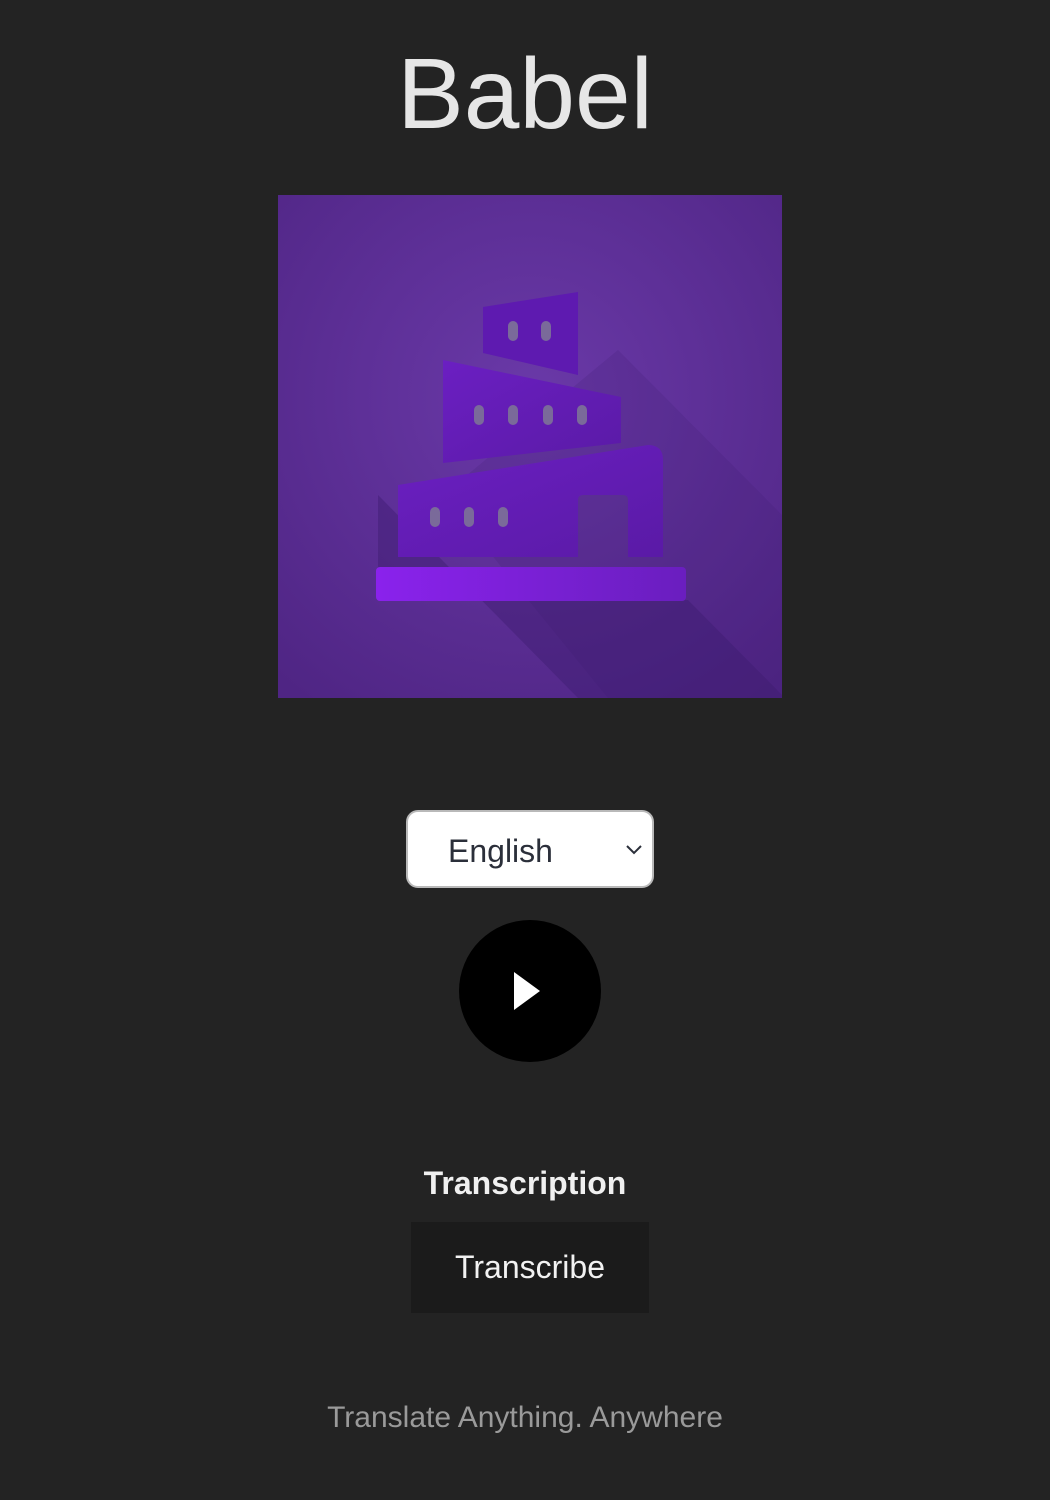 Image resolution: width=1050 pixels, height=1500 pixels. What do you see at coordinates (527, 991) in the screenshot?
I see `play-icon` at bounding box center [527, 991].